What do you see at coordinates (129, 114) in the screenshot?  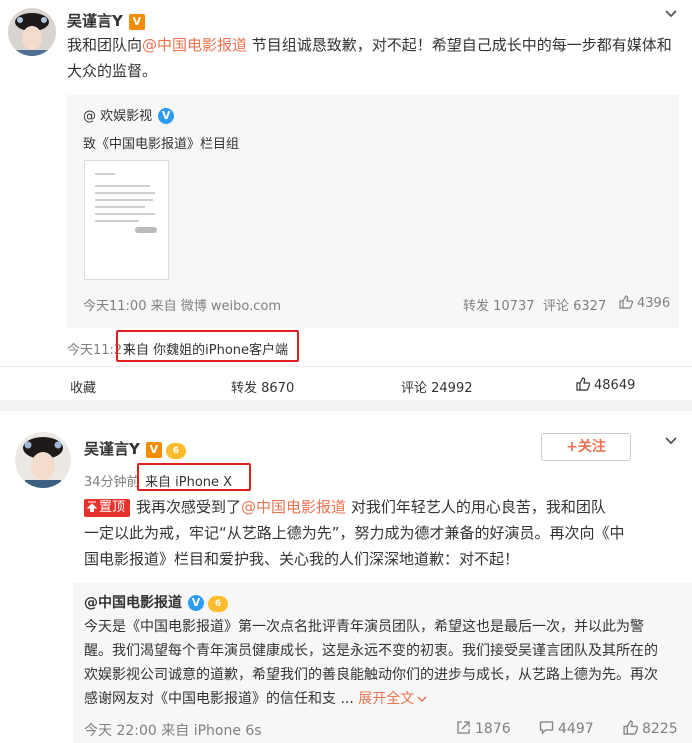 I see `repost-author: @ 欢娱影视 V` at bounding box center [129, 114].